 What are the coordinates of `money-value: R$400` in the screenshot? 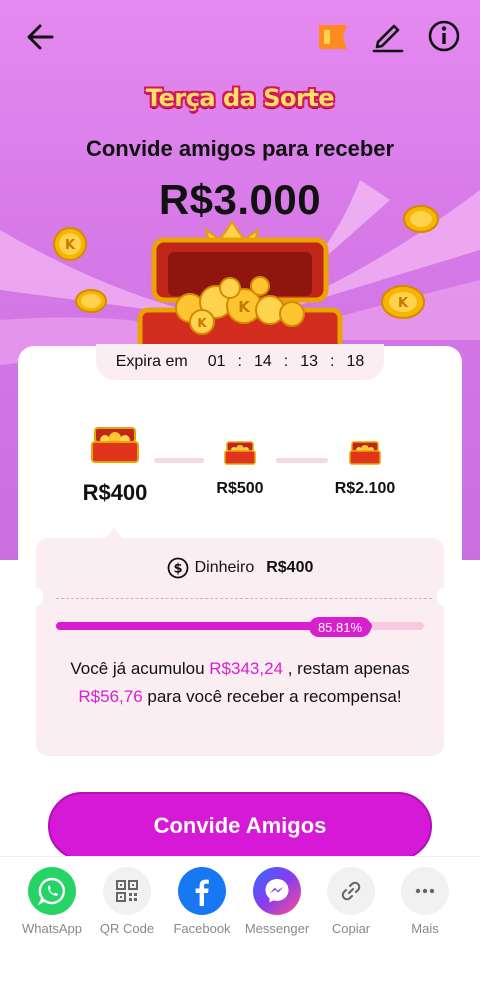 It's located at (290, 567).